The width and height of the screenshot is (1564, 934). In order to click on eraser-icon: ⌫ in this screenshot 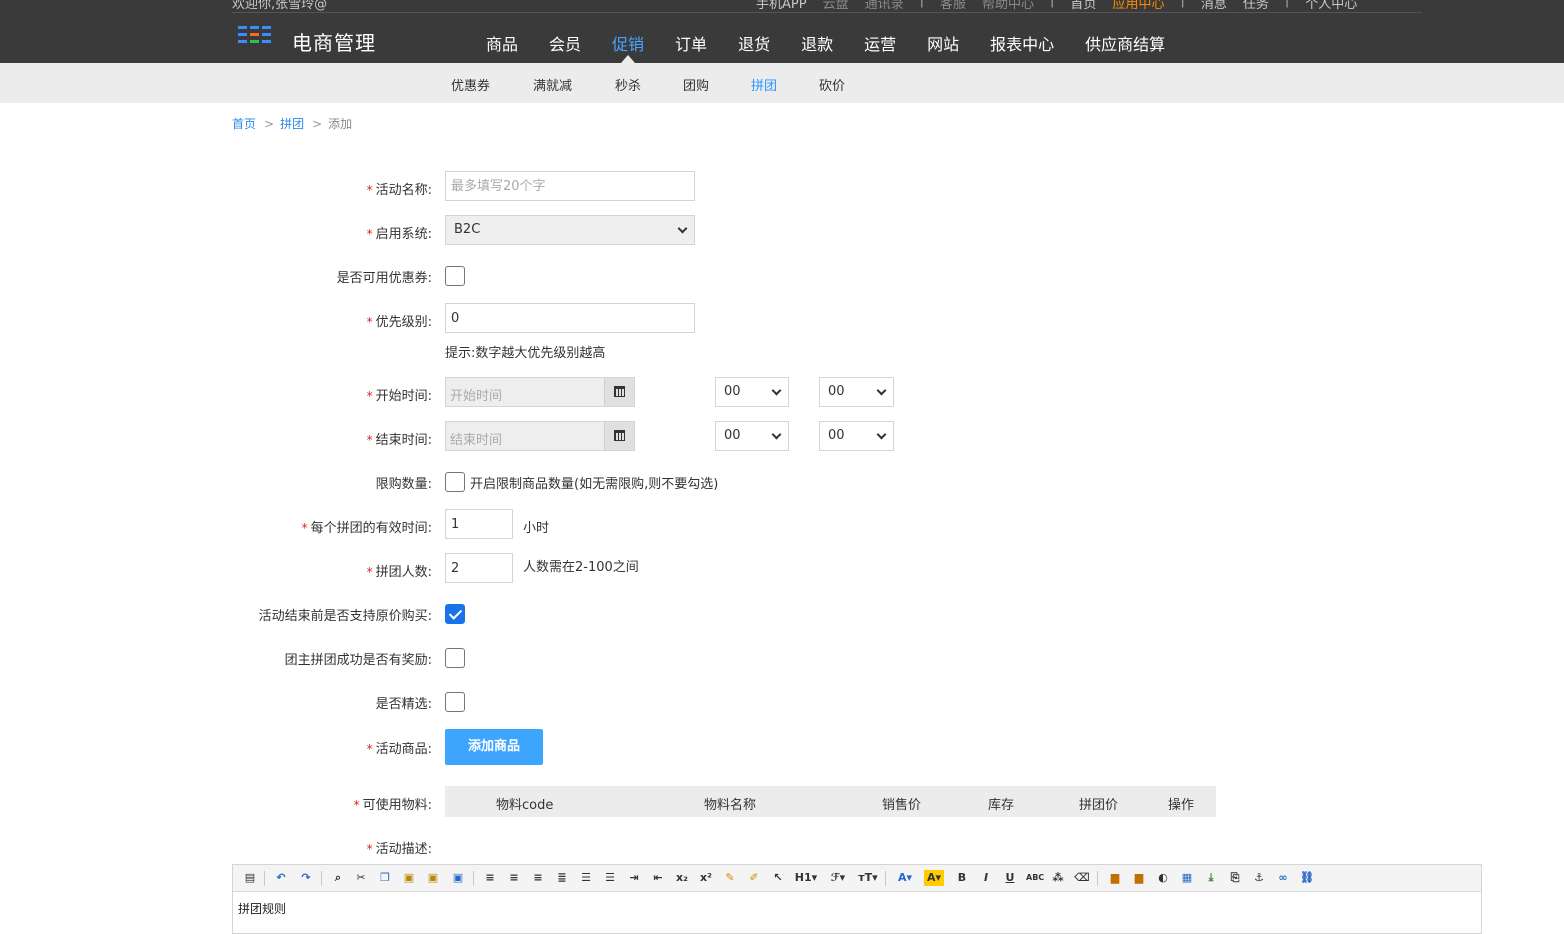, I will do `click(1082, 878)`.